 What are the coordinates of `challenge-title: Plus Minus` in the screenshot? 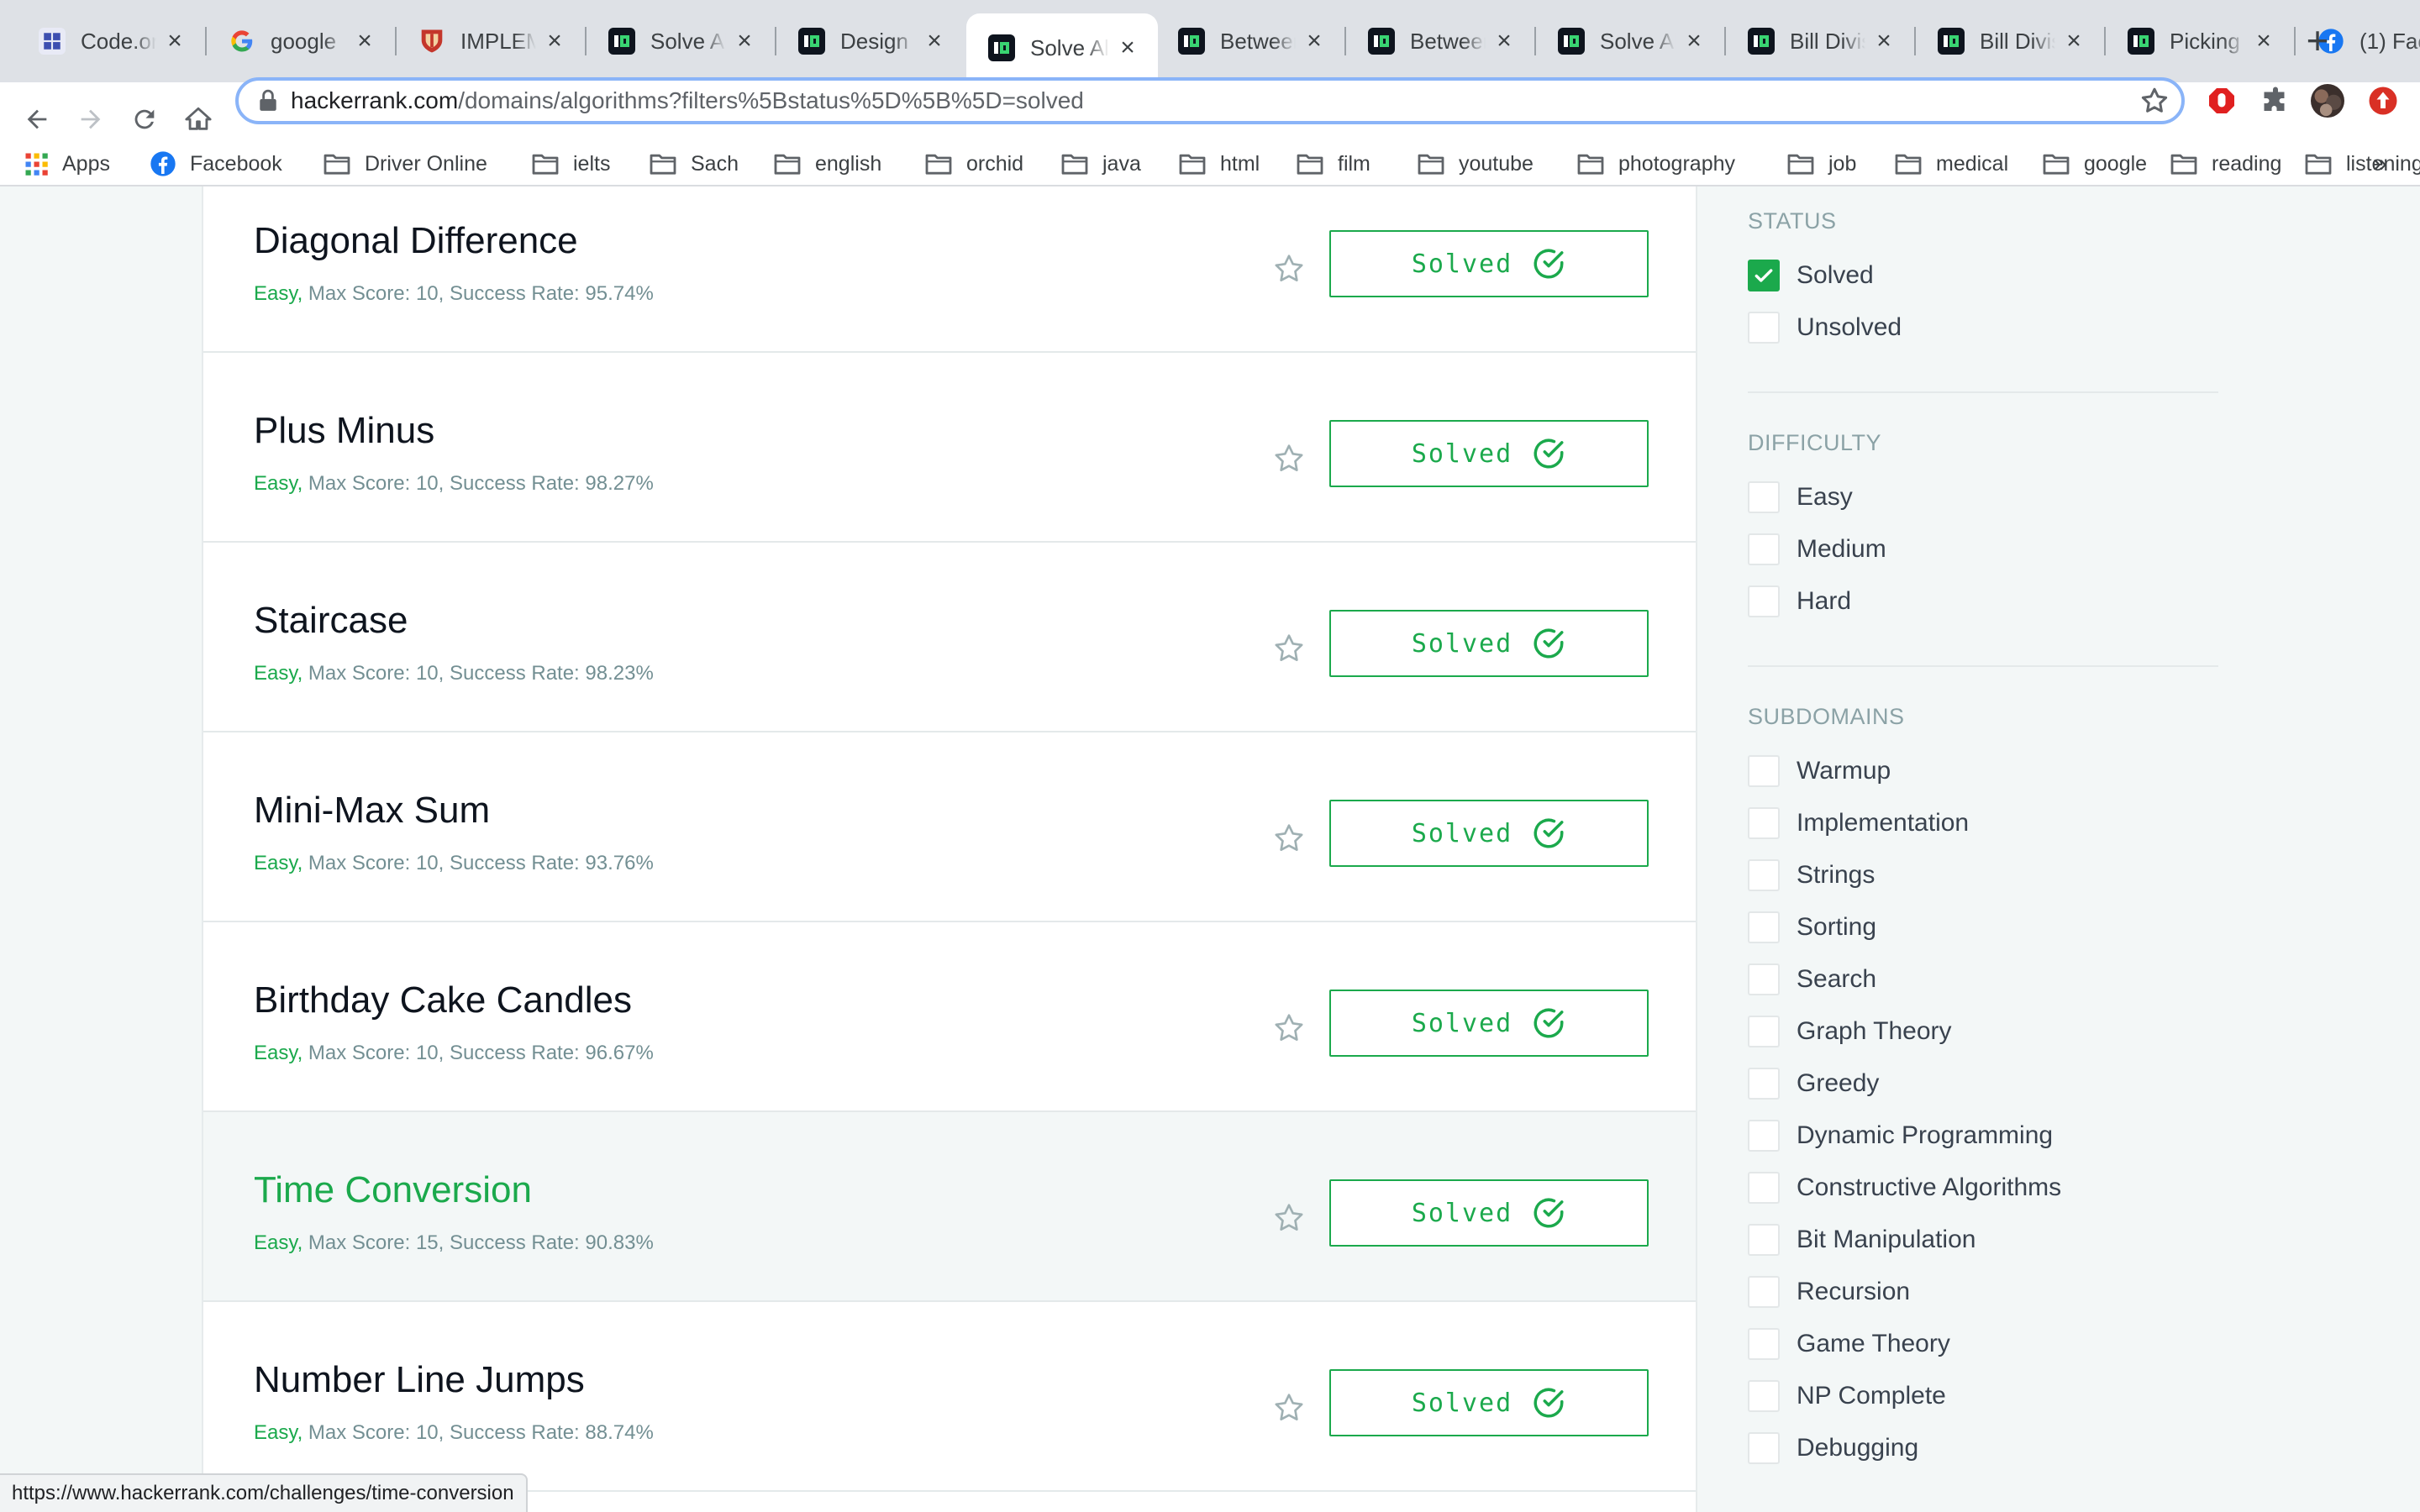 It's located at (344, 431).